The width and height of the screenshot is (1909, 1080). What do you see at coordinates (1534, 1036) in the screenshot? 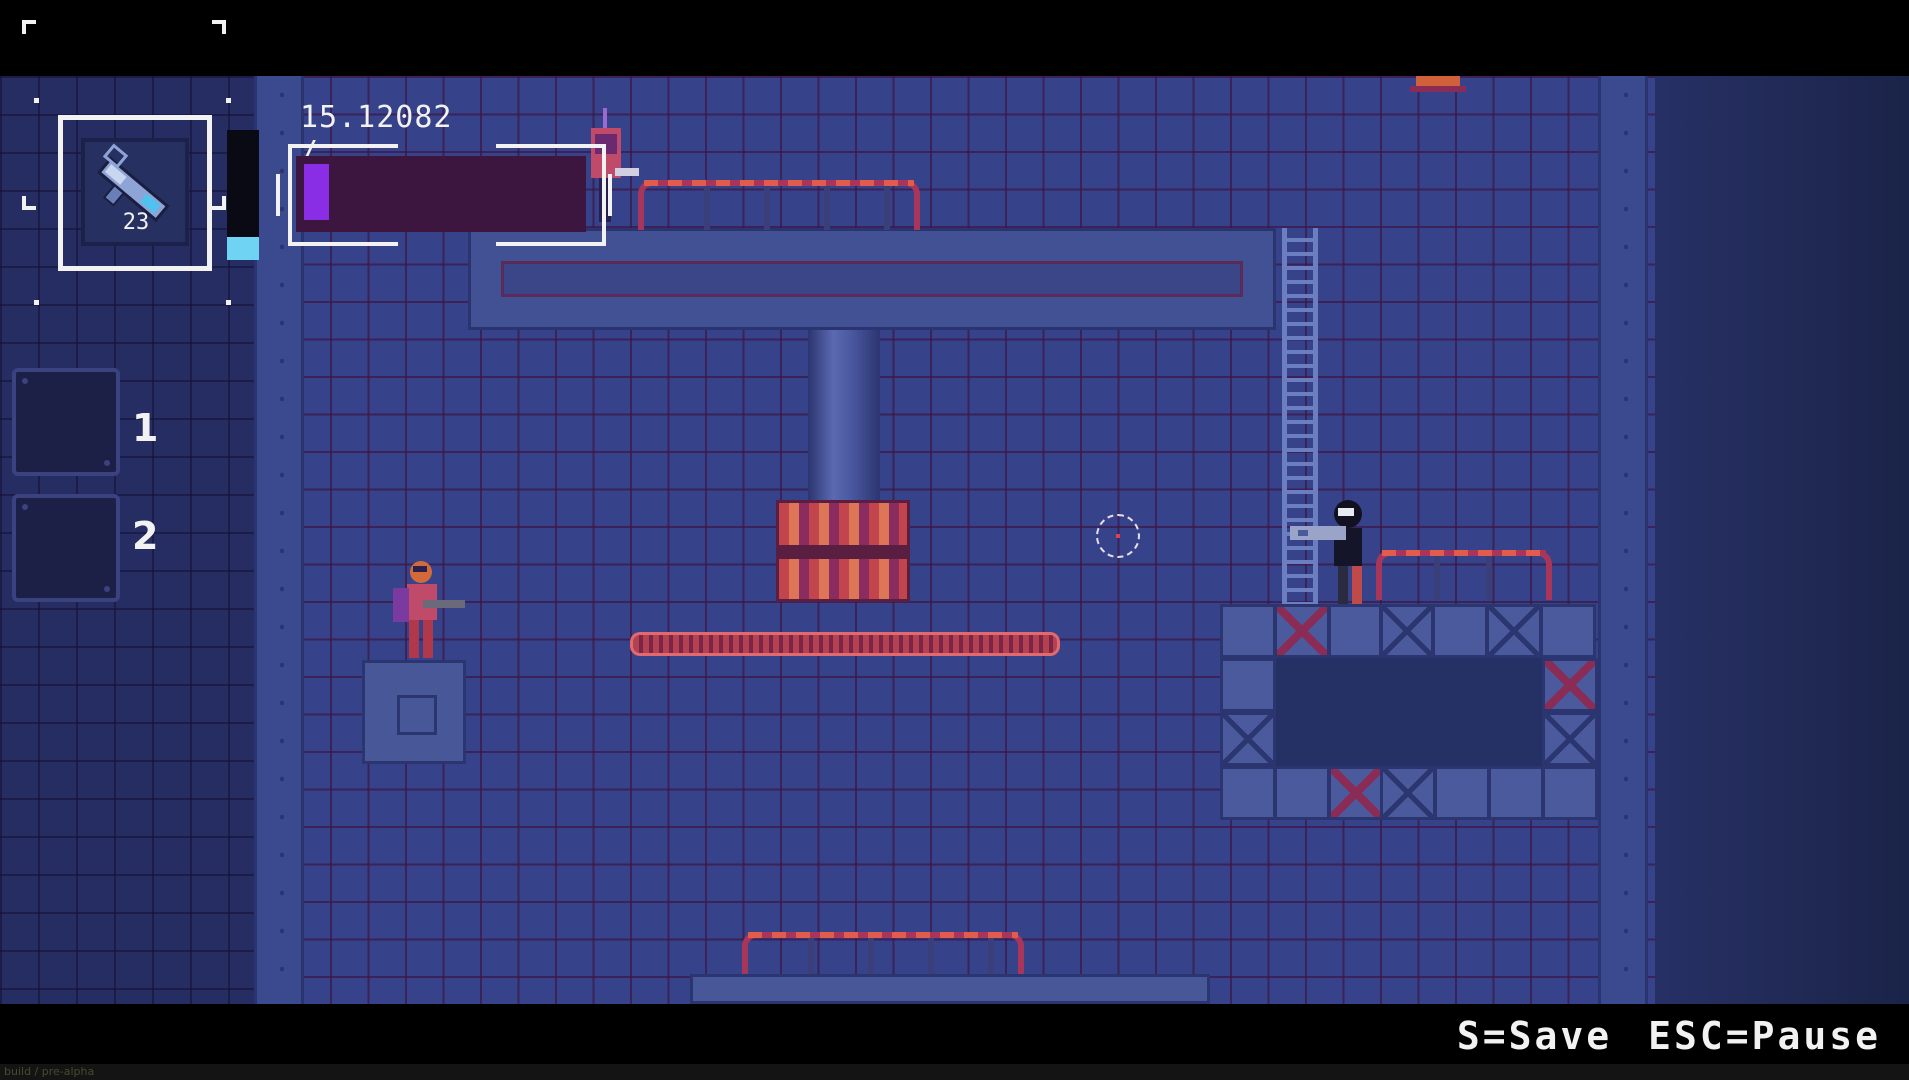
I see `save-hint: S=Save` at bounding box center [1534, 1036].